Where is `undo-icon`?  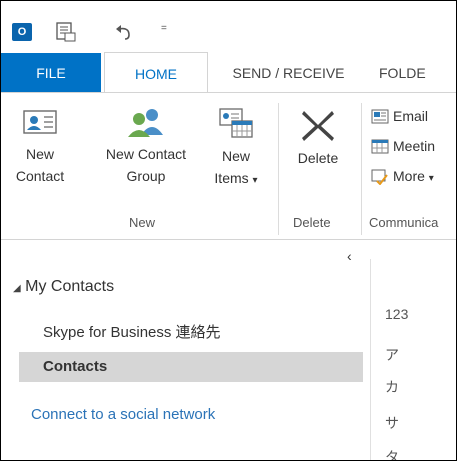 undo-icon is located at coordinates (124, 32).